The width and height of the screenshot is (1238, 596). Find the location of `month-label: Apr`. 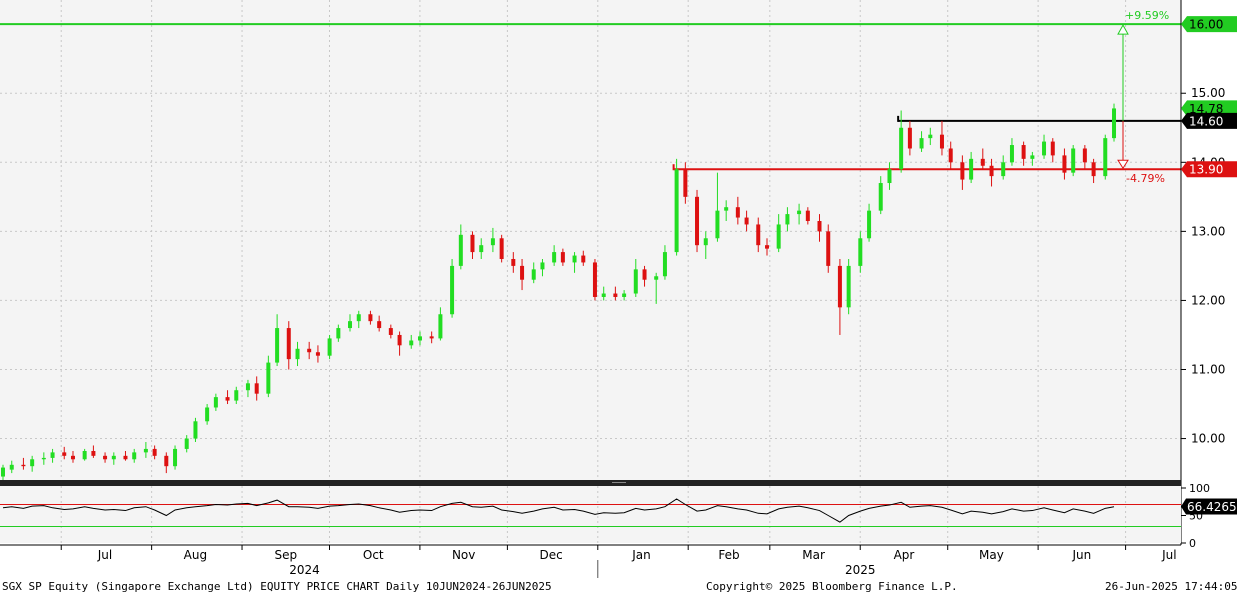

month-label: Apr is located at coordinates (904, 555).